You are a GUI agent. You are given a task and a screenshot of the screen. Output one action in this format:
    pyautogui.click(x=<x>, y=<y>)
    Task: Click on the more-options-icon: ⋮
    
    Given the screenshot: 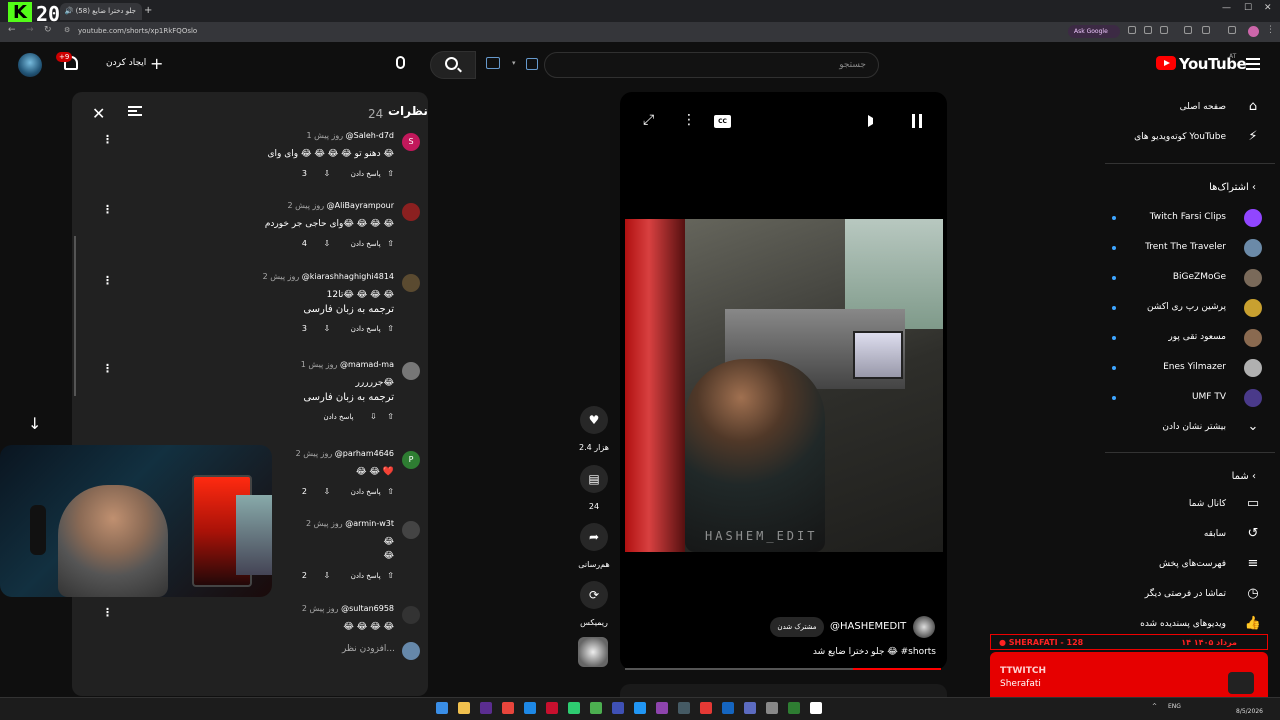 What is the action you would take?
    pyautogui.click(x=689, y=120)
    